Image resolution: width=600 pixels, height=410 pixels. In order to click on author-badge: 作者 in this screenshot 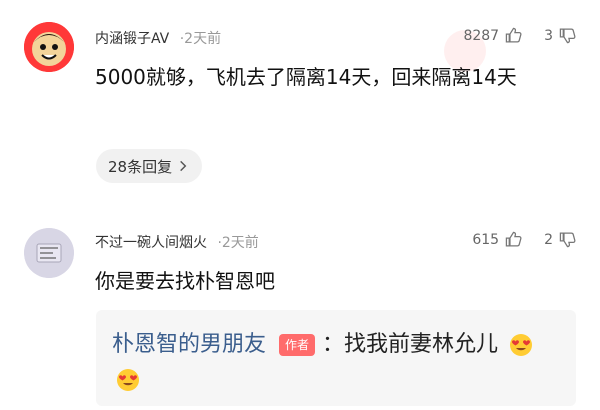, I will do `click(297, 345)`.